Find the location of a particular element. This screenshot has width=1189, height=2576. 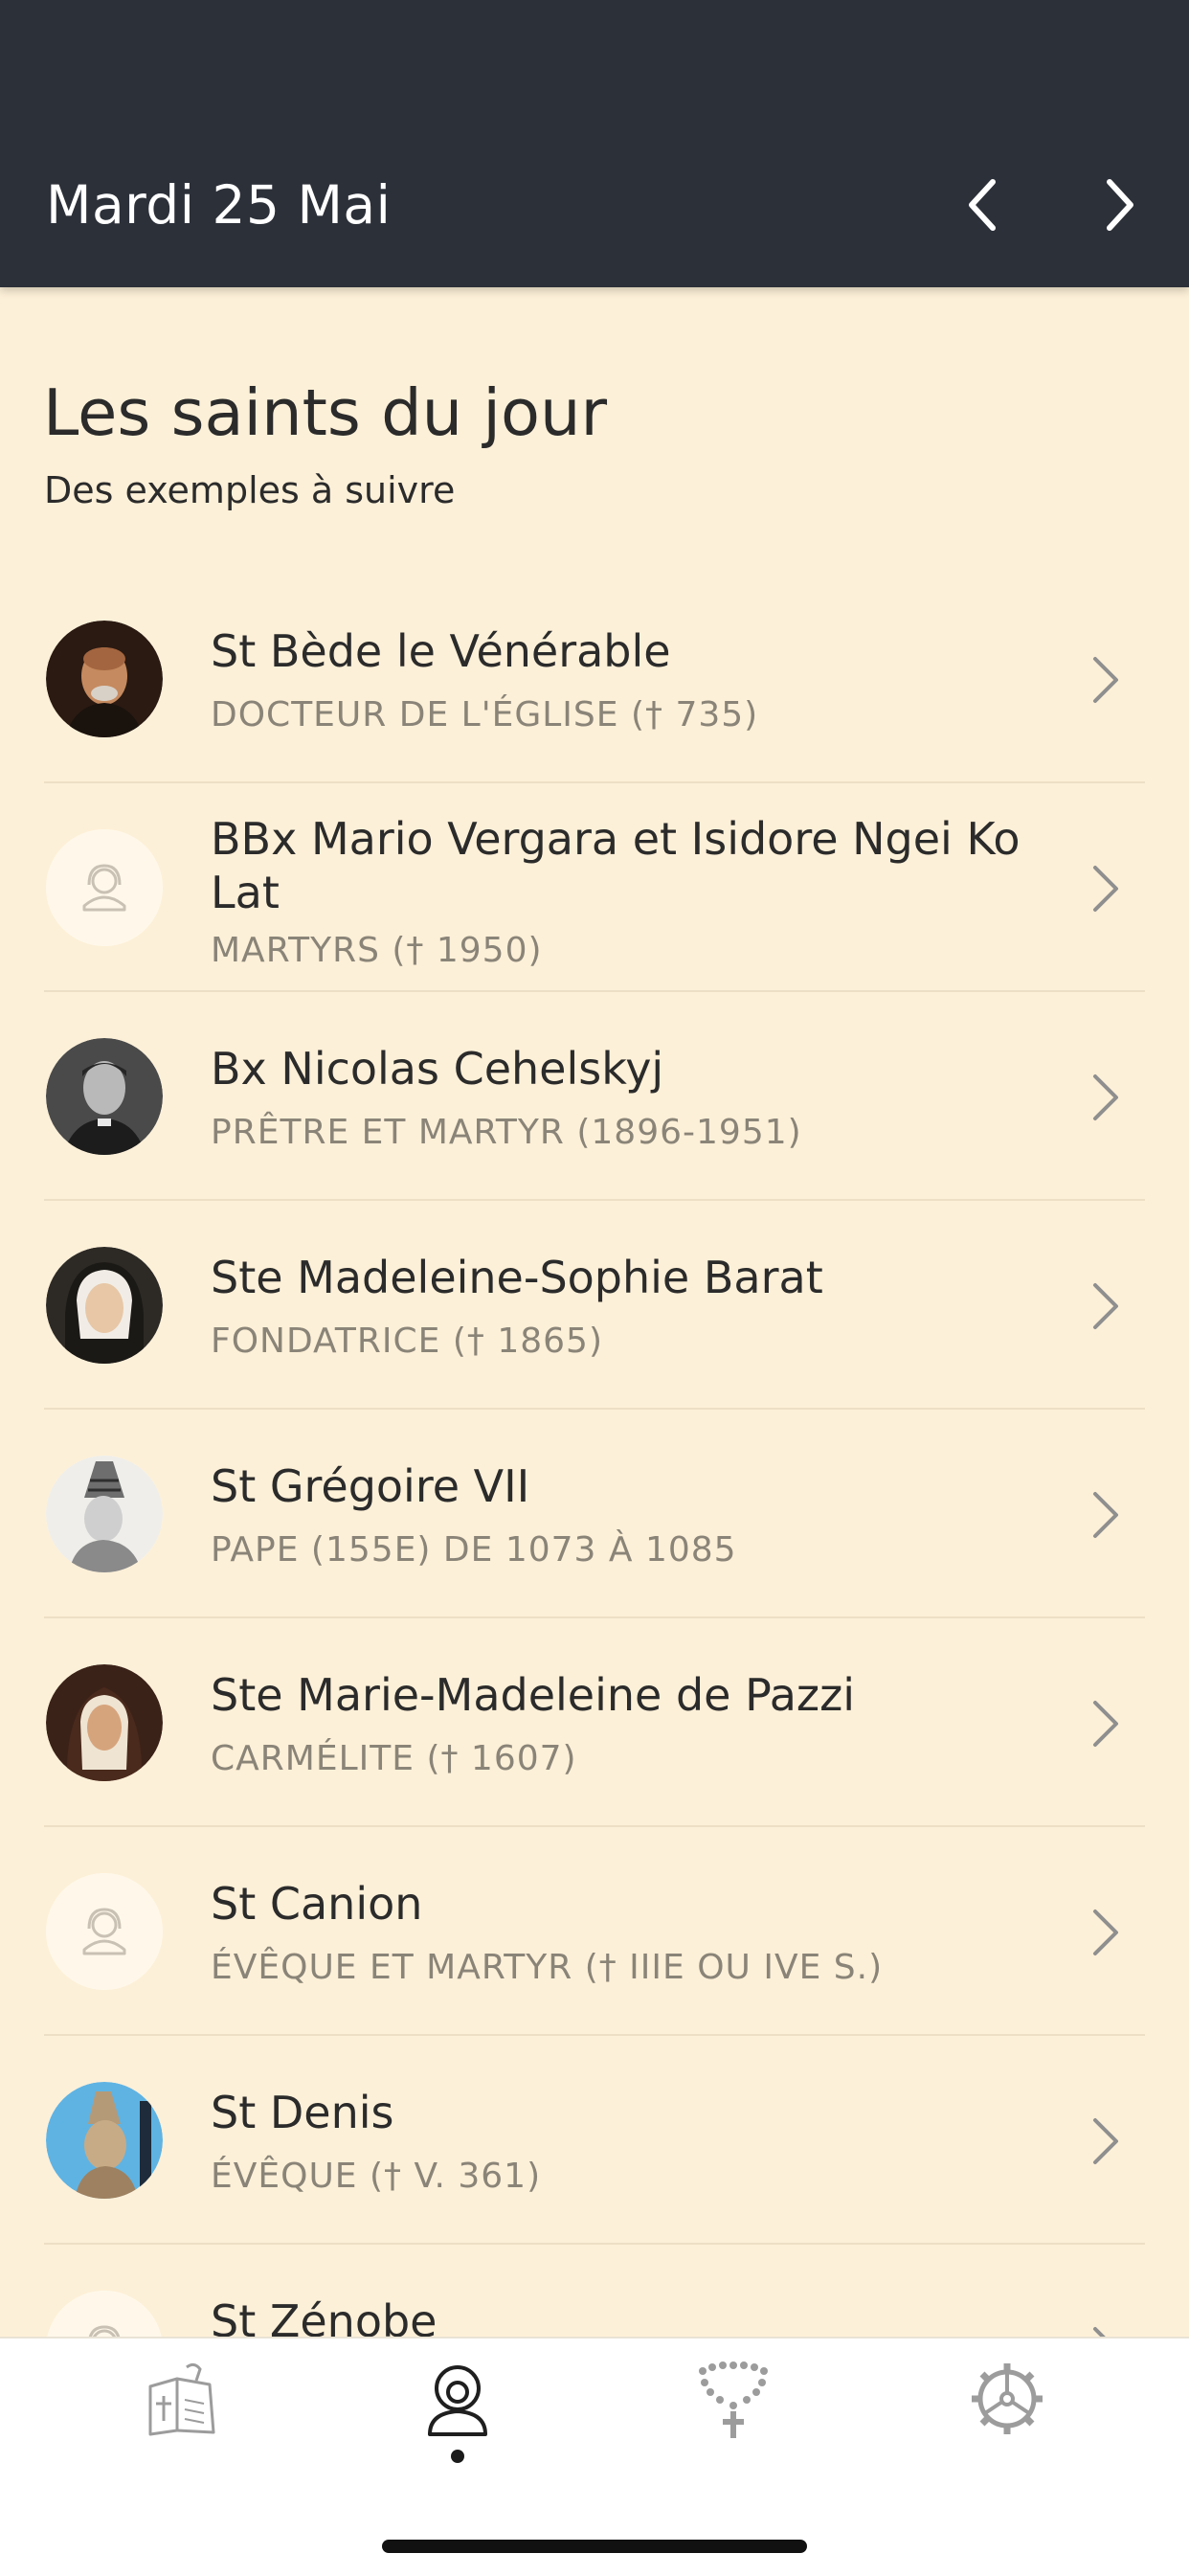

section-subtitle: Des exemples à suivre is located at coordinates (250, 490).